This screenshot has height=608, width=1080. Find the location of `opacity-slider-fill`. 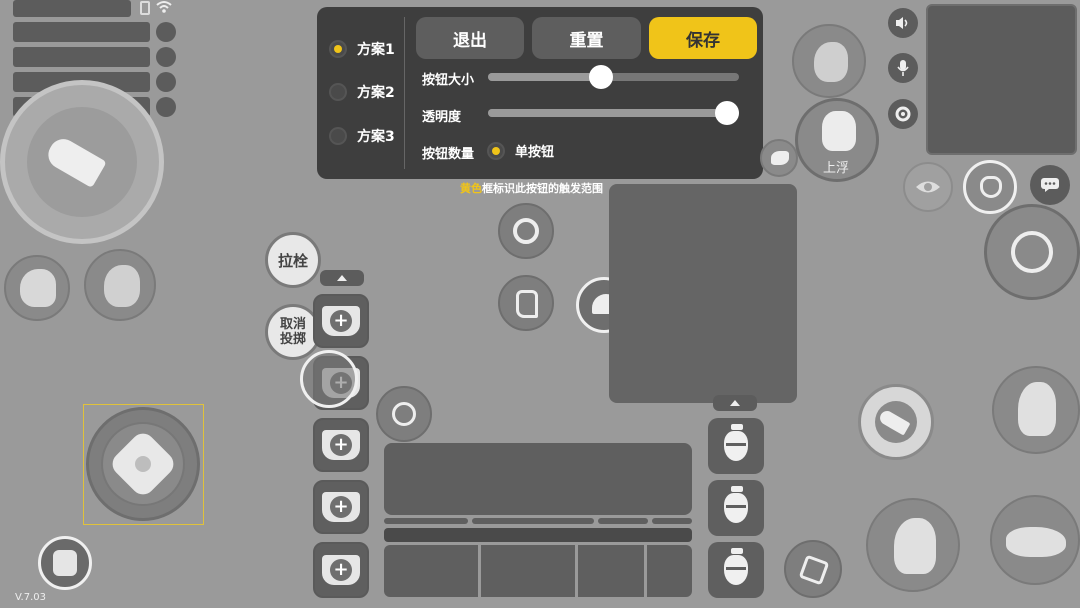

opacity-slider-fill is located at coordinates (613, 113).